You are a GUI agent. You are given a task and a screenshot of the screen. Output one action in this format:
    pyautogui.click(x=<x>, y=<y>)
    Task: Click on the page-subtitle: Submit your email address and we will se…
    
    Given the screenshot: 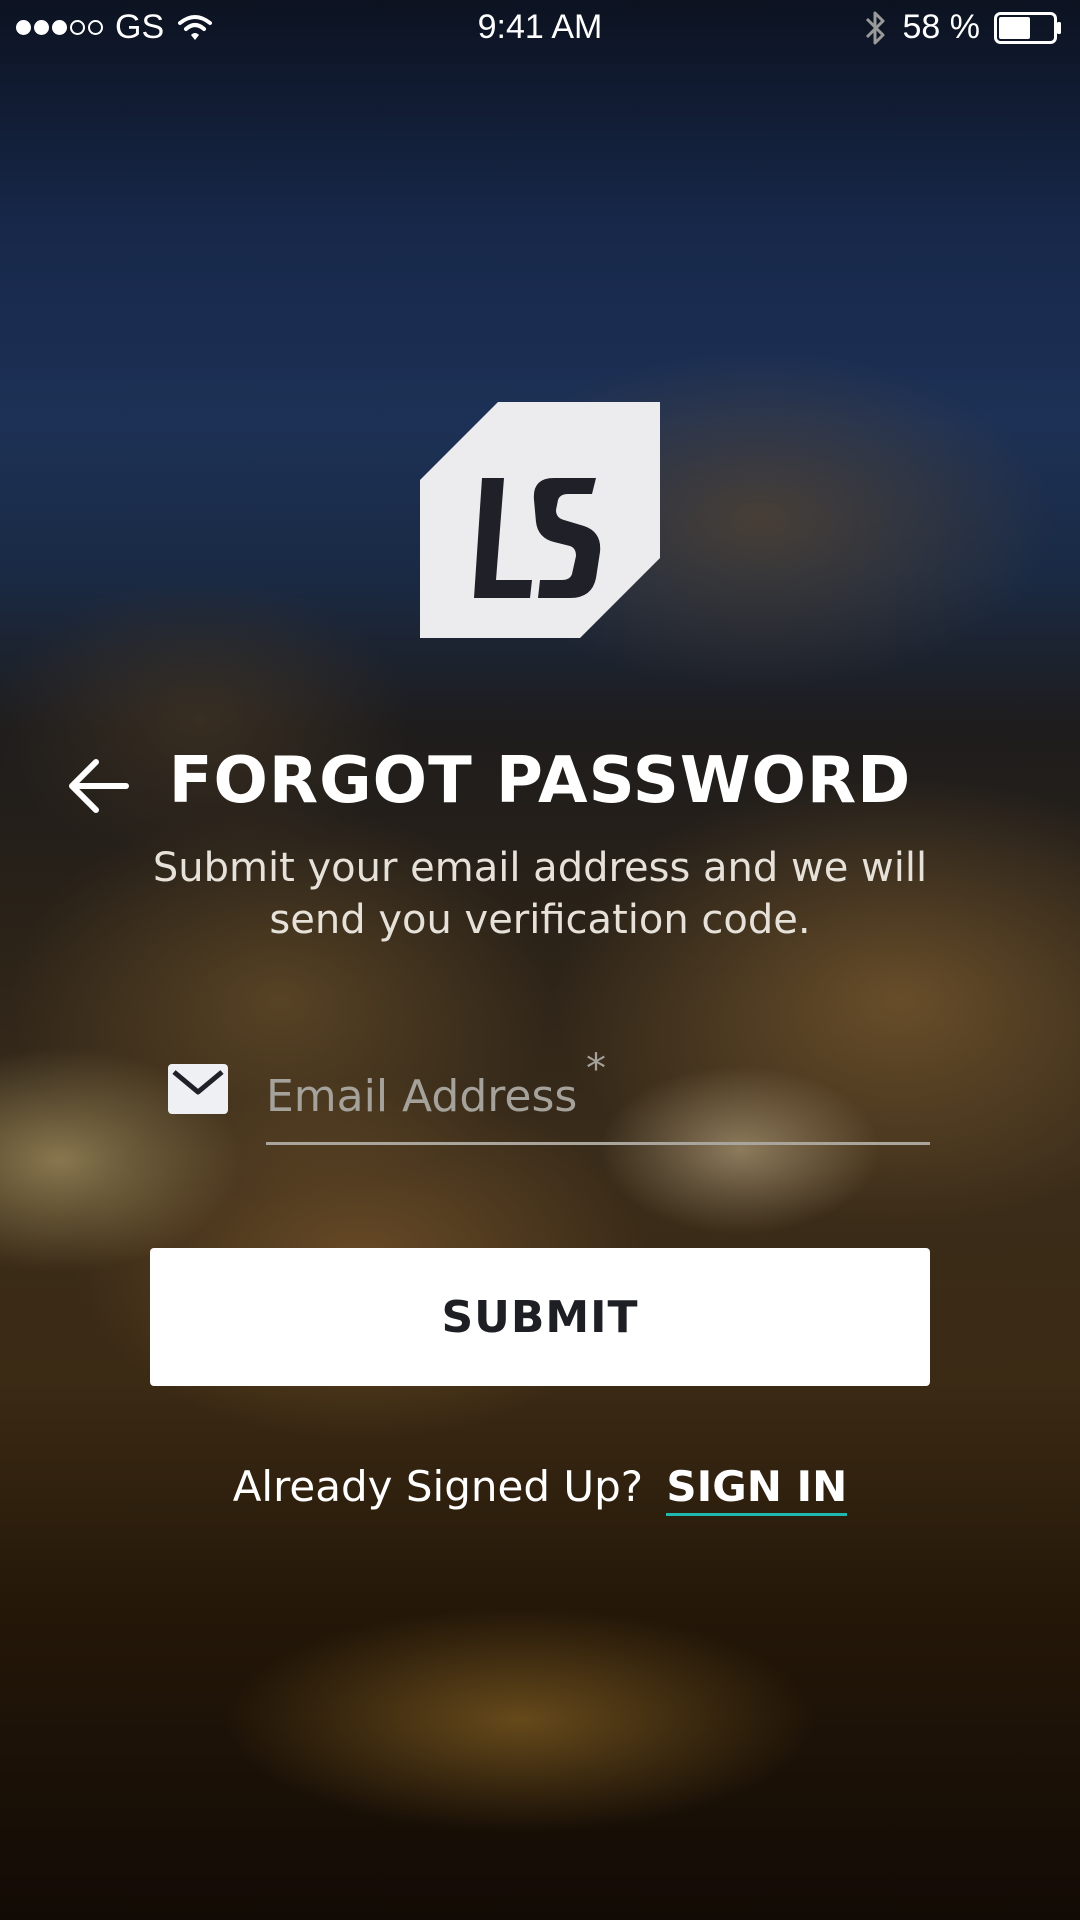 What is the action you would take?
    pyautogui.click(x=540, y=894)
    